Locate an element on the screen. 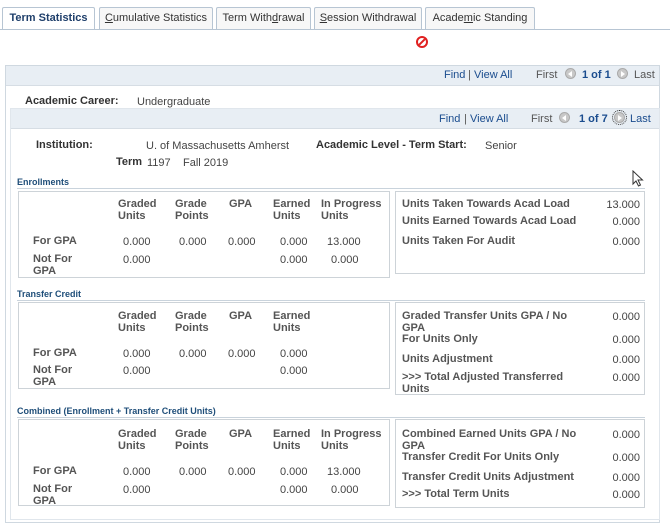  tab-session-withdrawal: Session Withdrawal is located at coordinates (368, 18).